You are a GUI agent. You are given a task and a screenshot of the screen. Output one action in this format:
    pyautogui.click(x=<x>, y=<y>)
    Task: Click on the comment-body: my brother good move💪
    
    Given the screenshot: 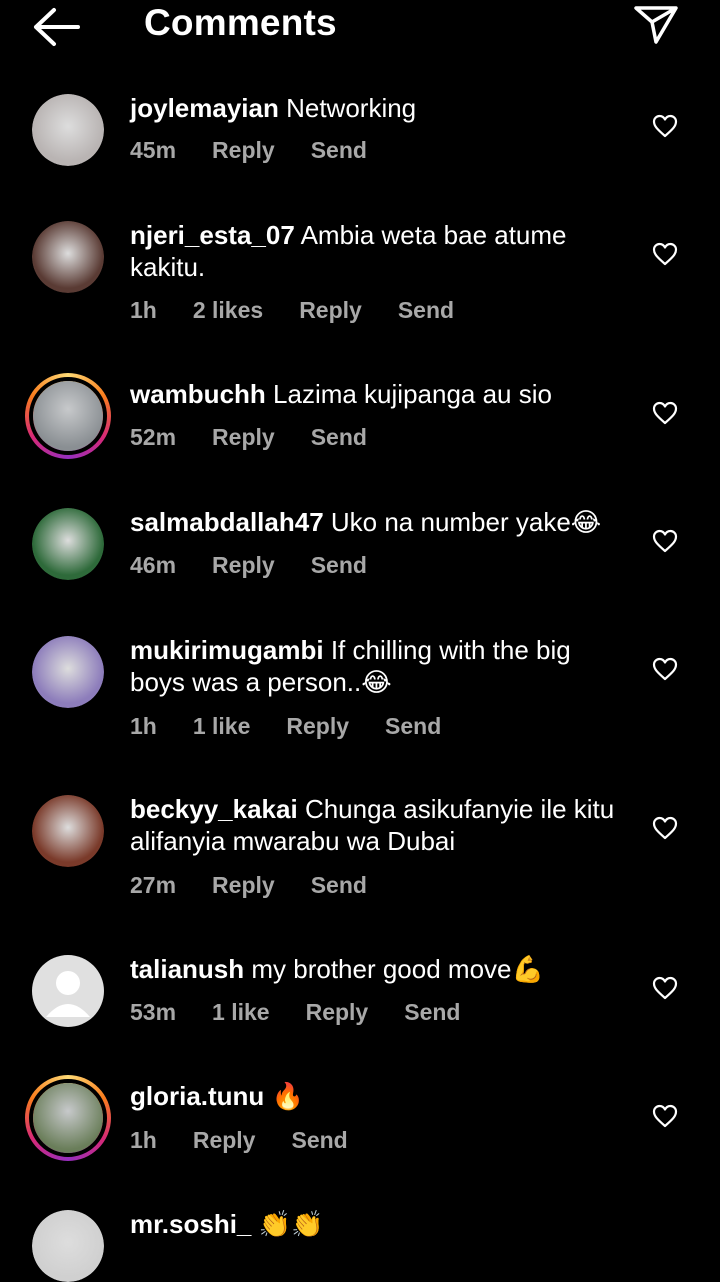 What is the action you would take?
    pyautogui.click(x=394, y=969)
    